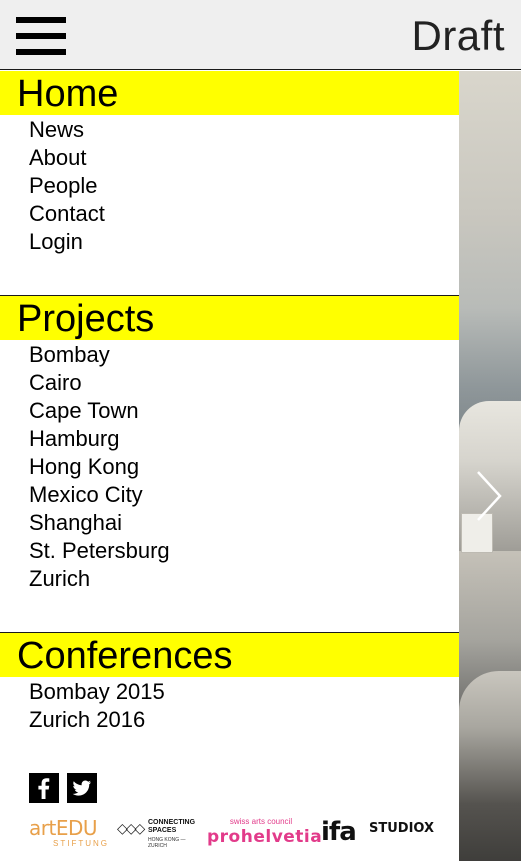 This screenshot has width=521, height=861. I want to click on prohelvetia-tagline: swiss arts council, so click(261, 821).